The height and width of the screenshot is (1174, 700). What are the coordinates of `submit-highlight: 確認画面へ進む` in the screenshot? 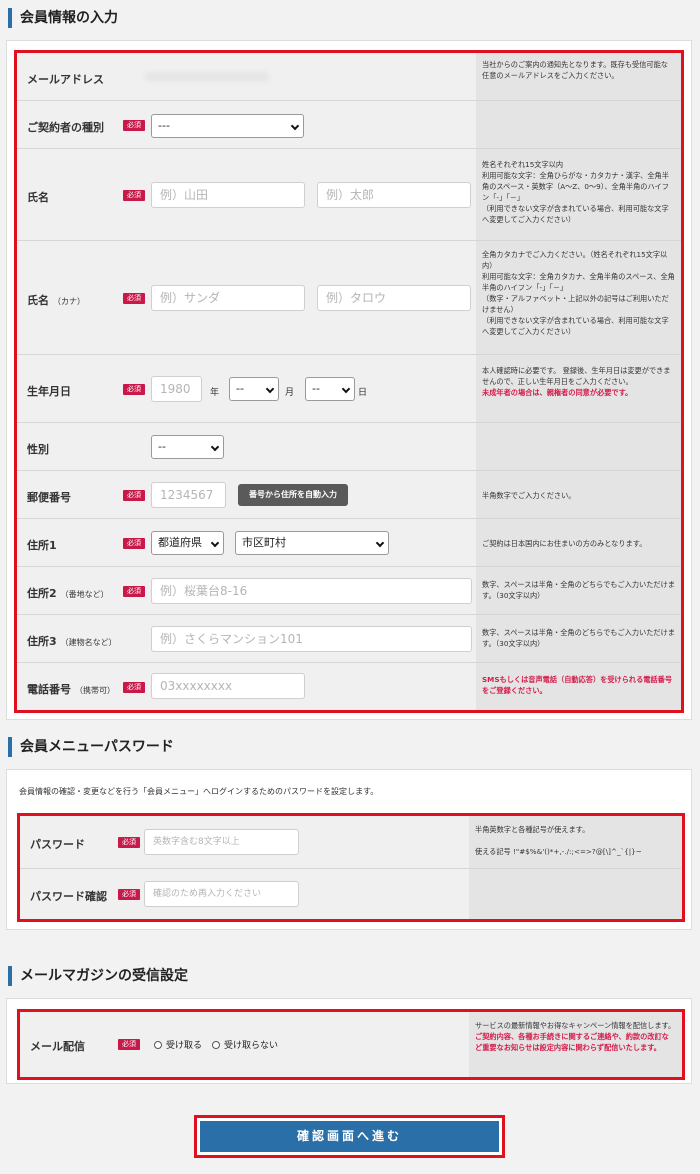 It's located at (349, 1136).